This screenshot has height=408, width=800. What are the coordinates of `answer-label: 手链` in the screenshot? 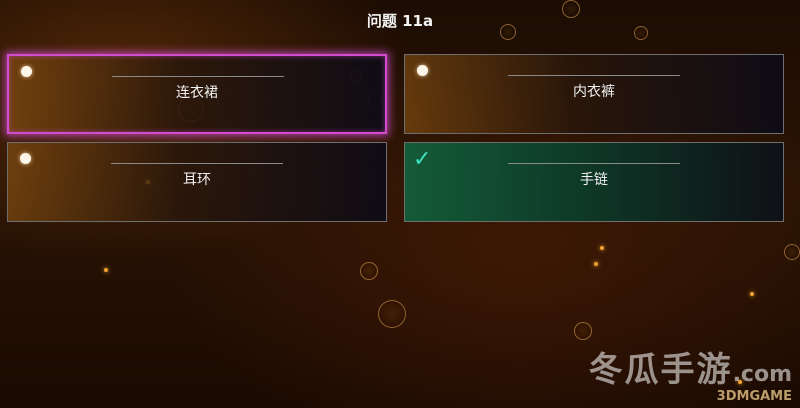 It's located at (594, 180).